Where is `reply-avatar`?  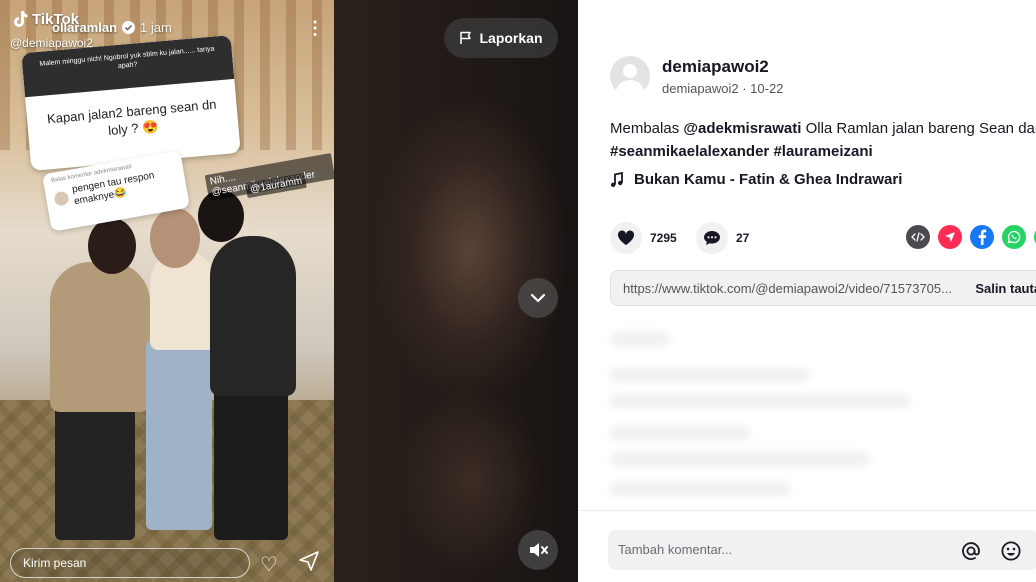 reply-avatar is located at coordinates (61, 198).